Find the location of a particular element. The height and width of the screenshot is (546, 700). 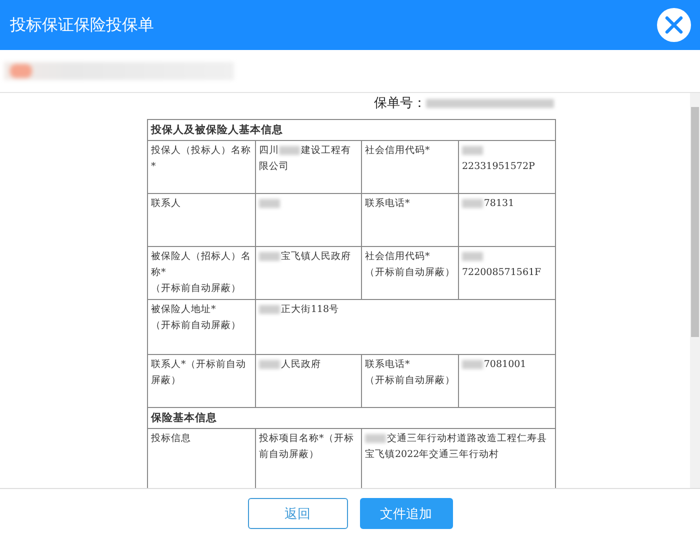

field-value: 7081001 is located at coordinates (507, 365).